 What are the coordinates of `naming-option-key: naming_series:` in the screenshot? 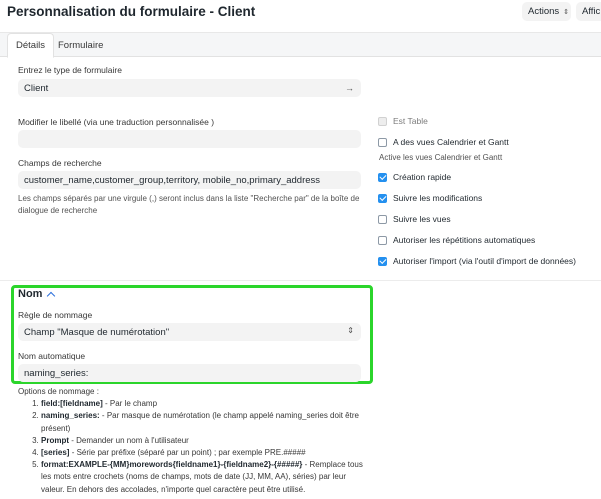 It's located at (70, 416).